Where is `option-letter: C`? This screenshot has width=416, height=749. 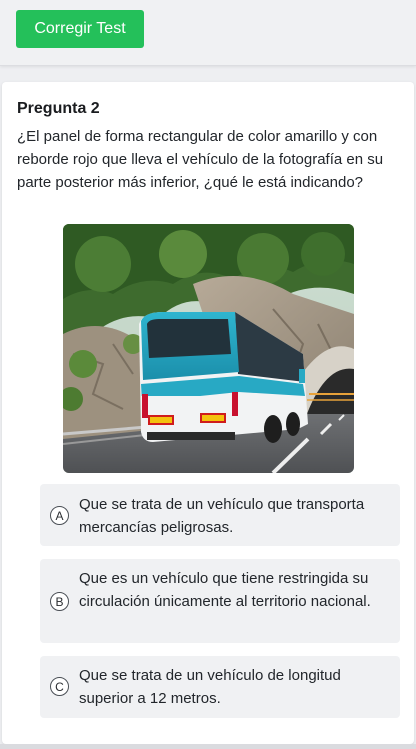
option-letter: C is located at coordinates (59, 686).